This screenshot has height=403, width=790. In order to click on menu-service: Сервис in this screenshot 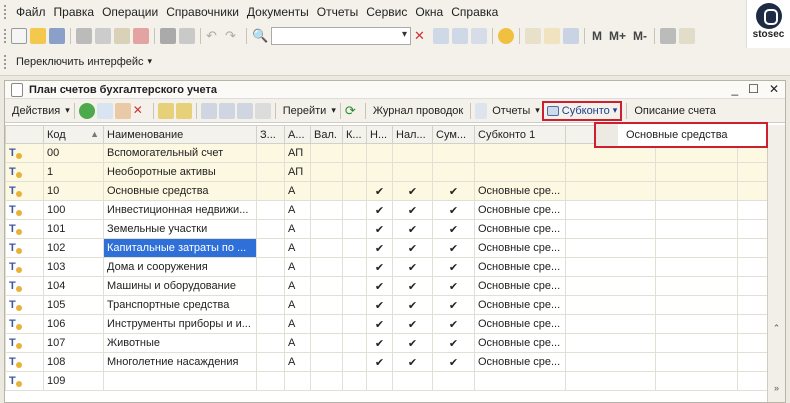, I will do `click(386, 12)`.